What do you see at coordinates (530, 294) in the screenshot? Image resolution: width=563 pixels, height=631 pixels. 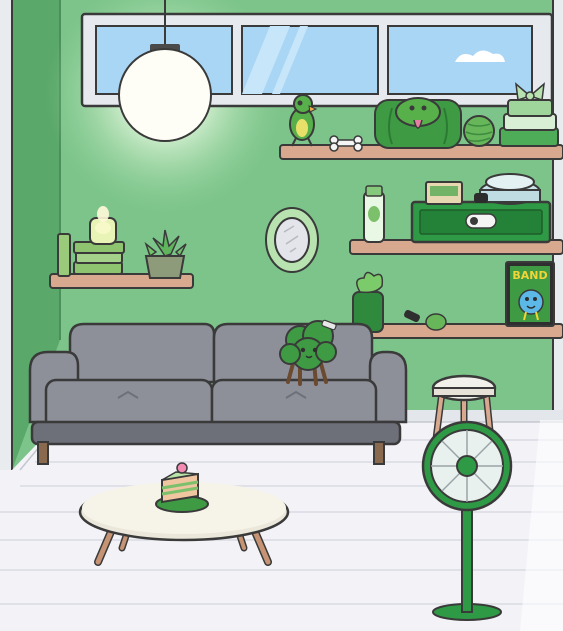 I see `comic-book: BAND` at bounding box center [530, 294].